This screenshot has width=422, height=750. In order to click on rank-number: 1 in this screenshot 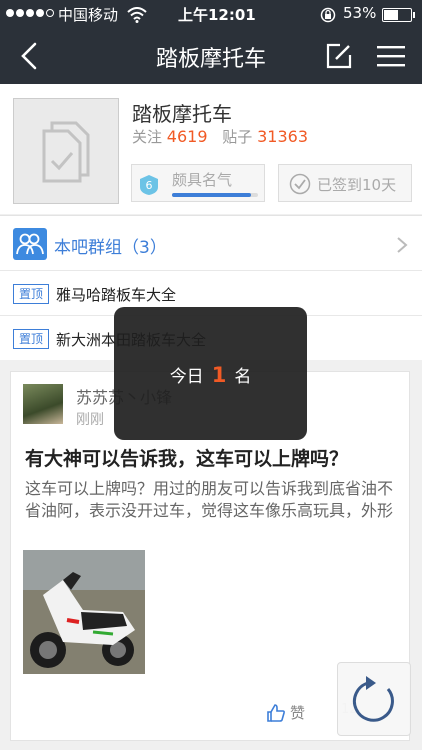, I will do `click(219, 375)`.